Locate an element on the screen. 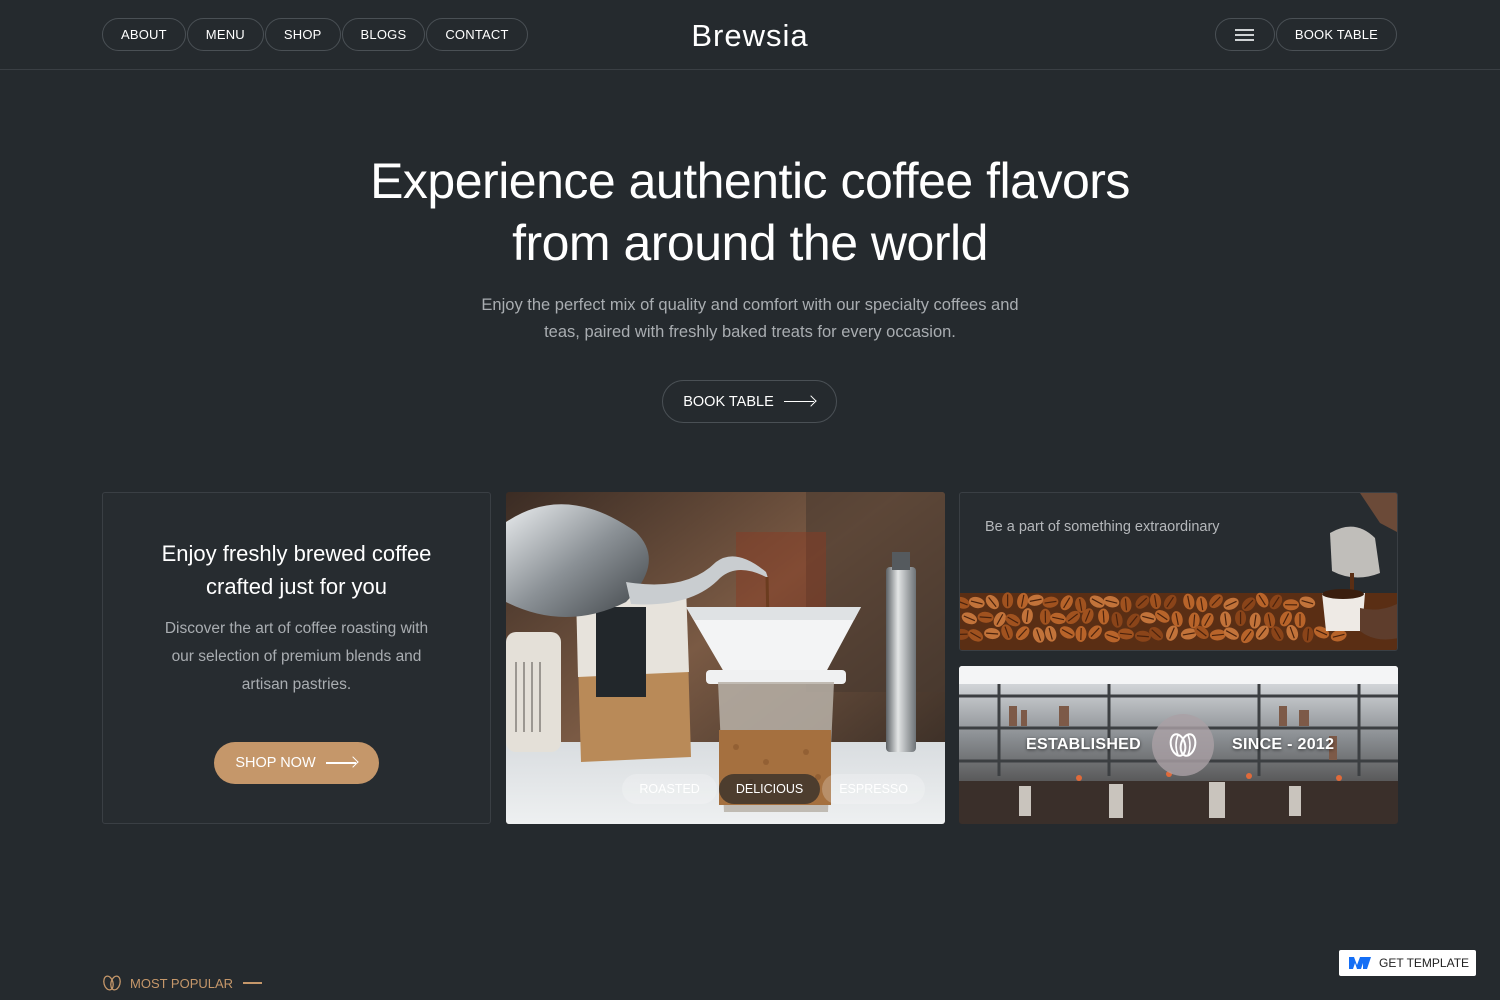  menu-toggle-button is located at coordinates (1244, 34).